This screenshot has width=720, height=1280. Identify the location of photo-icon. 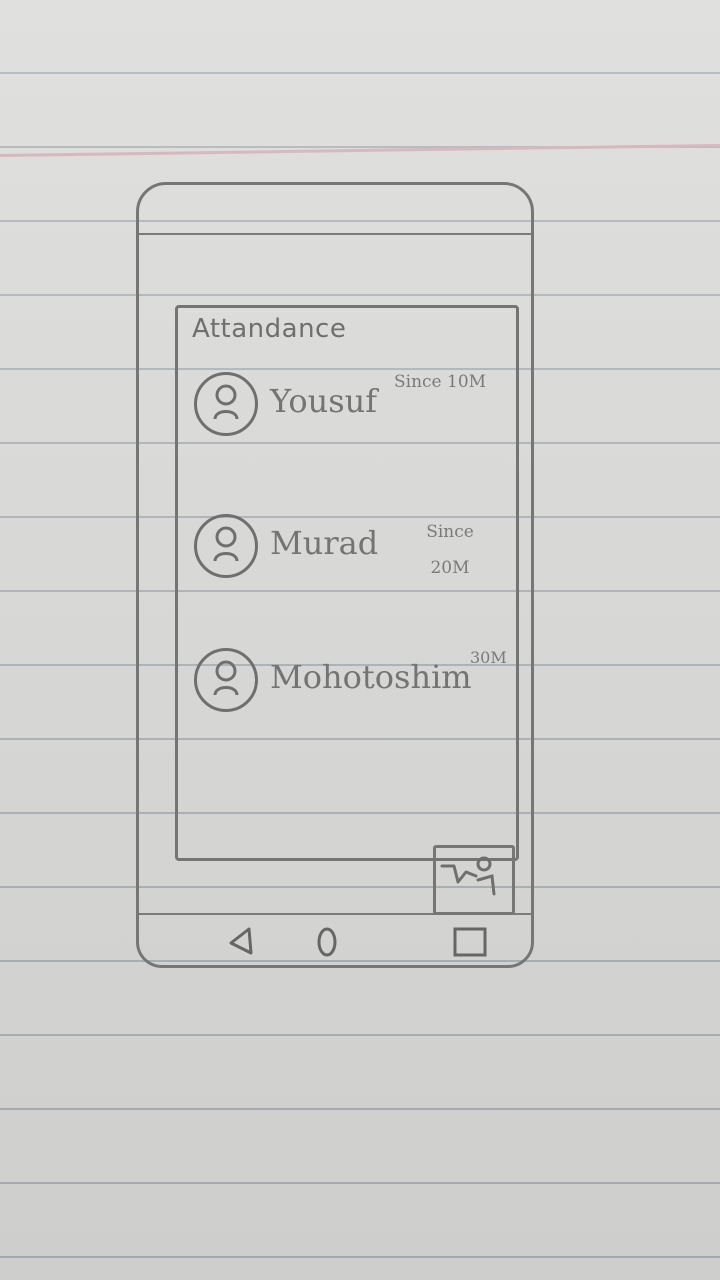
(468, 876).